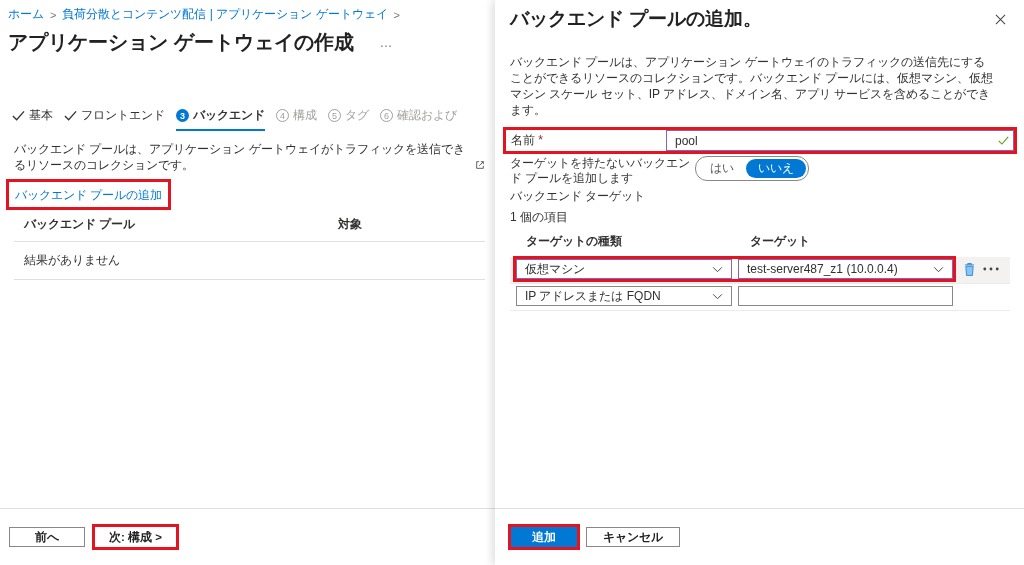 This screenshot has height=565, width=1024. What do you see at coordinates (845, 269) in the screenshot?
I see `target-dropdown: test-server487_z1 (10.0.0.4)` at bounding box center [845, 269].